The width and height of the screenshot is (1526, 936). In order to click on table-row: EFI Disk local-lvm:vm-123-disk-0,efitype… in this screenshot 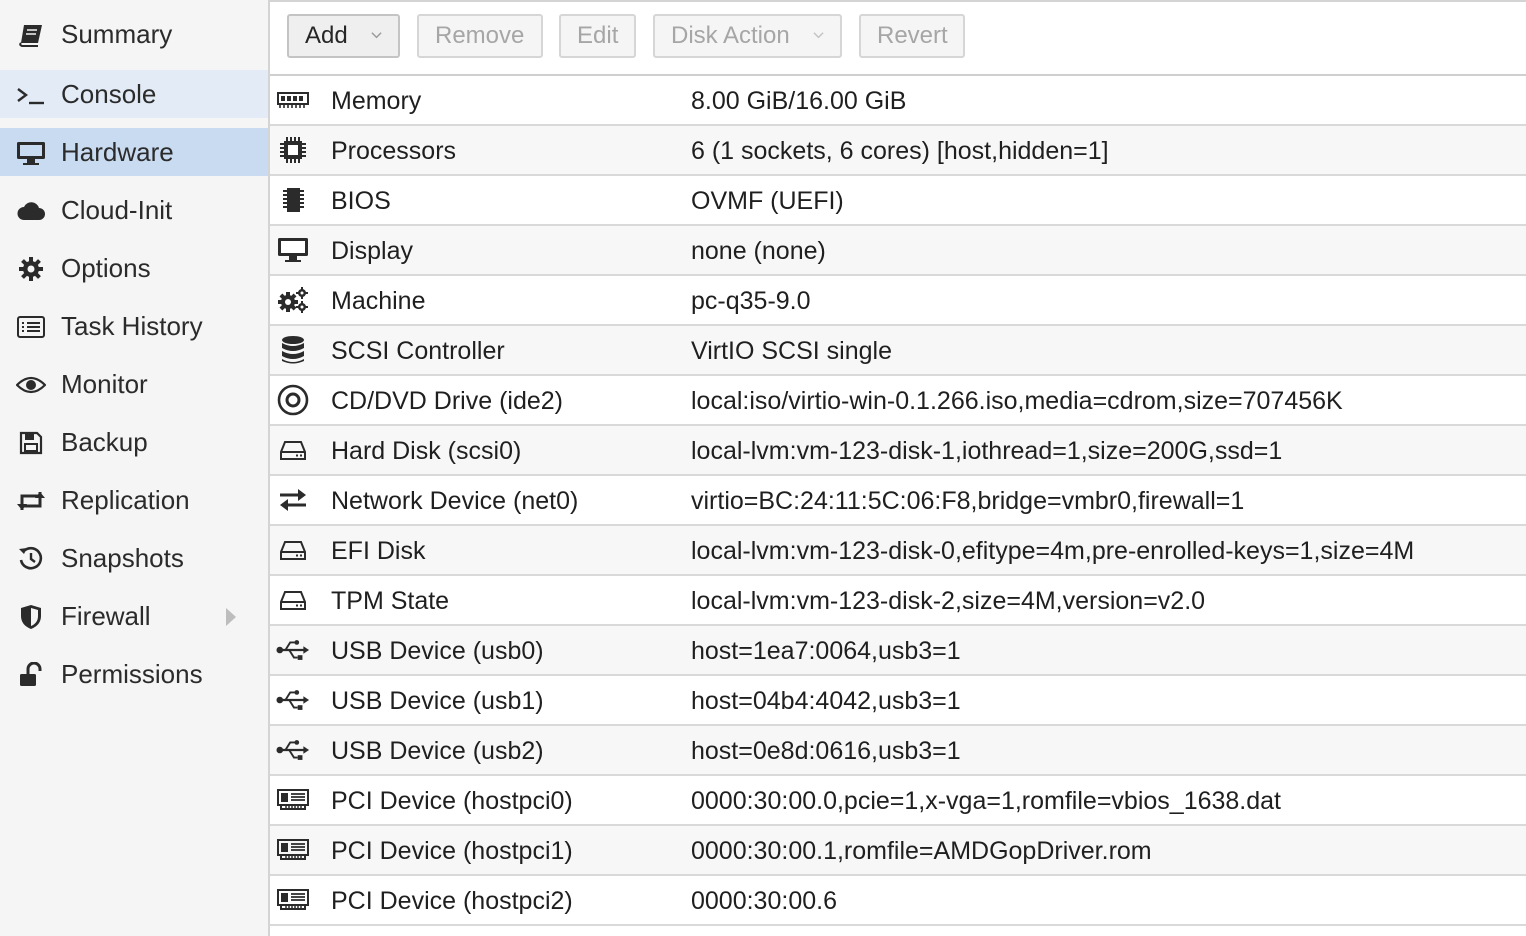, I will do `click(898, 551)`.